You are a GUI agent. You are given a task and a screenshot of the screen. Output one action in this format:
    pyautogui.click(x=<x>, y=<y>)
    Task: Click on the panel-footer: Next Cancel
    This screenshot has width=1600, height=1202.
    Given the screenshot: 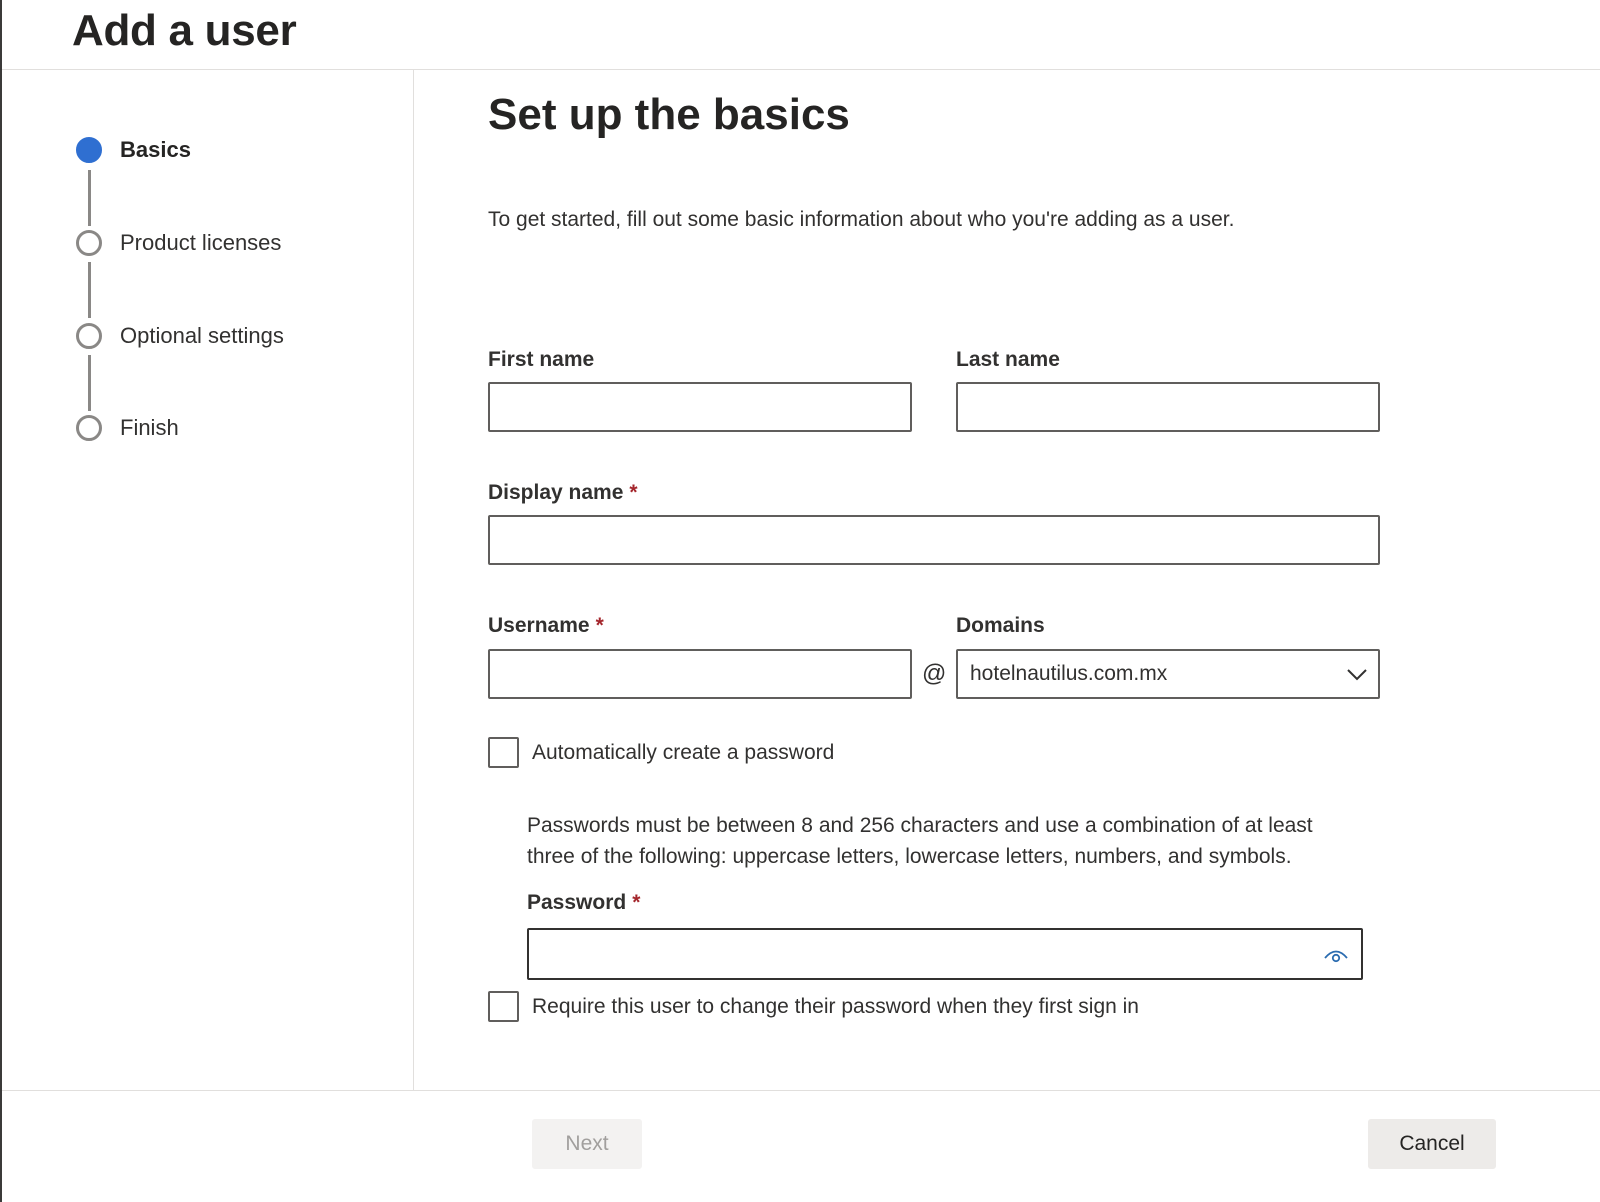 What is the action you would take?
    pyautogui.click(x=801, y=1146)
    